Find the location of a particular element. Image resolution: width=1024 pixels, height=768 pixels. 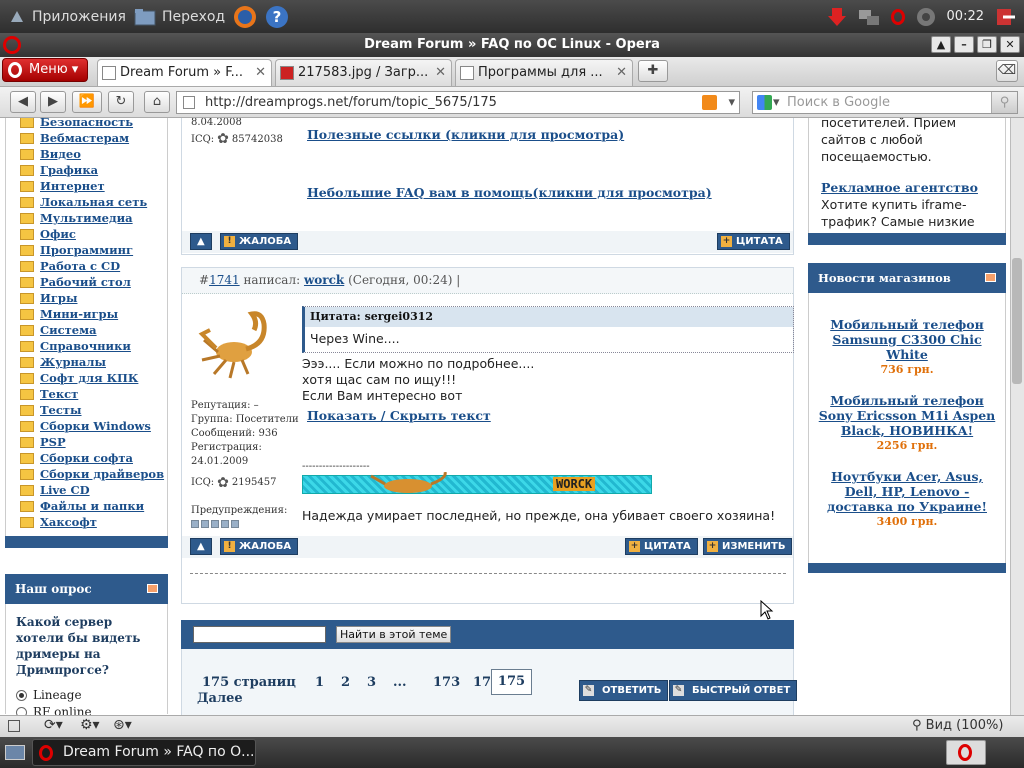

spoiler-toggle: Показать / Скрыть текст is located at coordinates (399, 415).